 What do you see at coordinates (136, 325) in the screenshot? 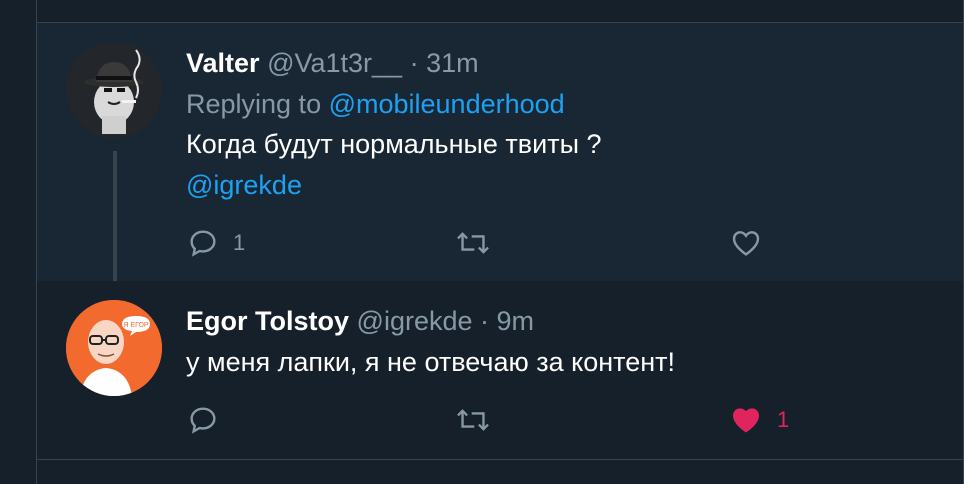
I see `avatar-bubble-text: Я ЕГОР` at bounding box center [136, 325].